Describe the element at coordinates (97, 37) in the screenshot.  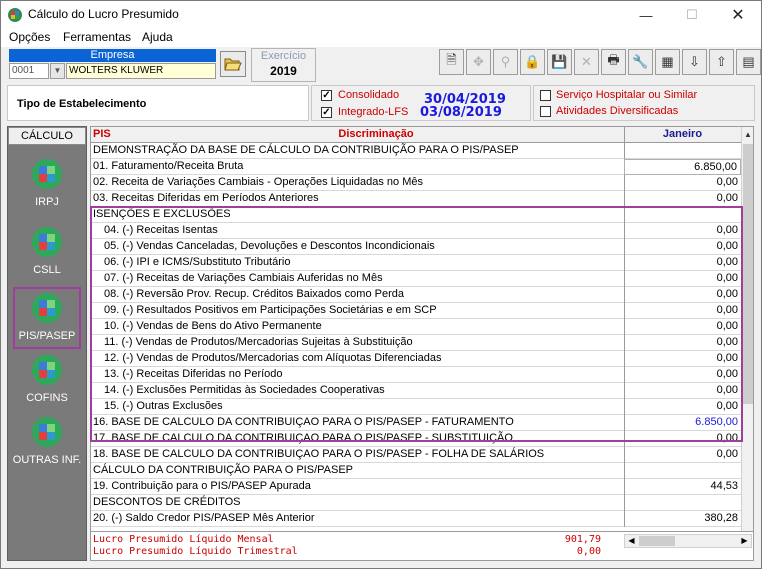
I see `menu-ferramentas: Ferramentas` at that location.